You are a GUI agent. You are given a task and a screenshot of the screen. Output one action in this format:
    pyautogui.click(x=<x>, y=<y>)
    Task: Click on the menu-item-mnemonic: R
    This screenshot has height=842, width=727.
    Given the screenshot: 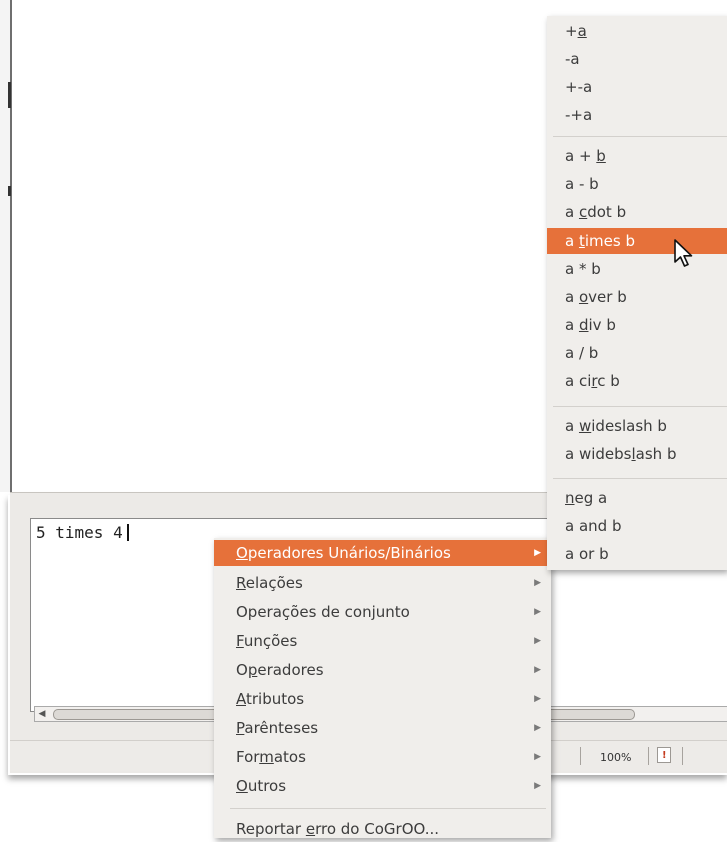 What is the action you would take?
    pyautogui.click(x=241, y=583)
    